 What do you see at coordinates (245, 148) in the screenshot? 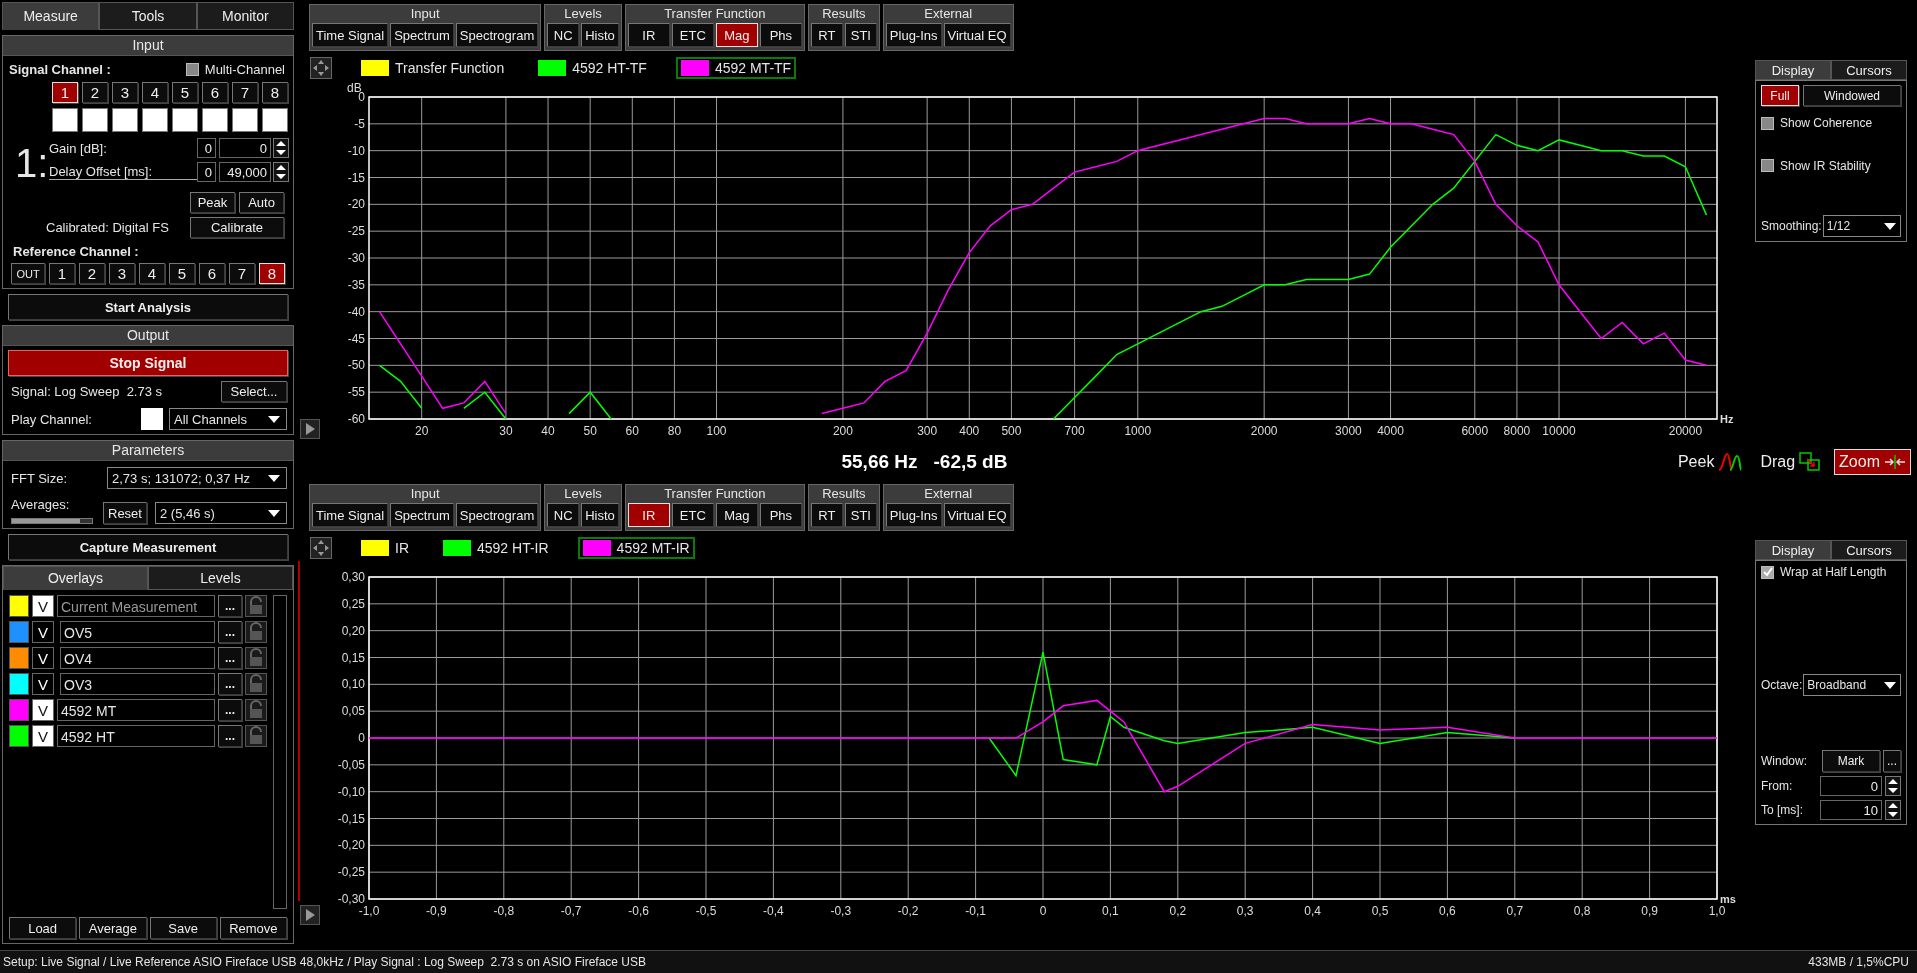
I see `gain-field: 0` at bounding box center [245, 148].